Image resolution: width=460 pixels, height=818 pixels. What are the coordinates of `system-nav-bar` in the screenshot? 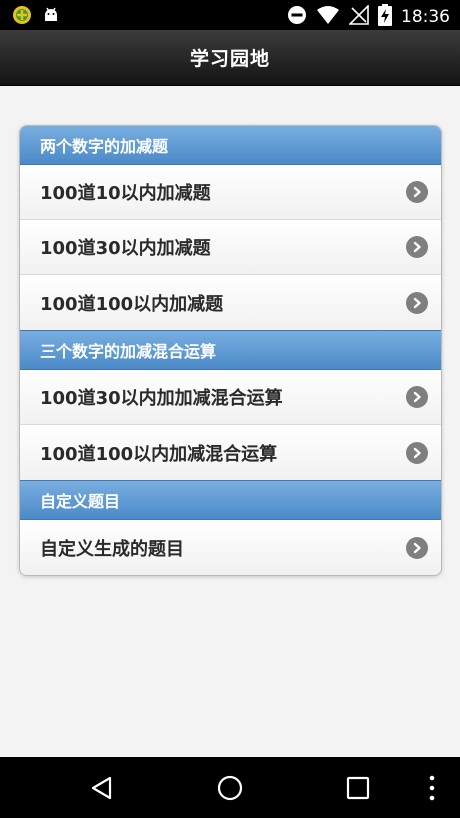 It's located at (230, 787).